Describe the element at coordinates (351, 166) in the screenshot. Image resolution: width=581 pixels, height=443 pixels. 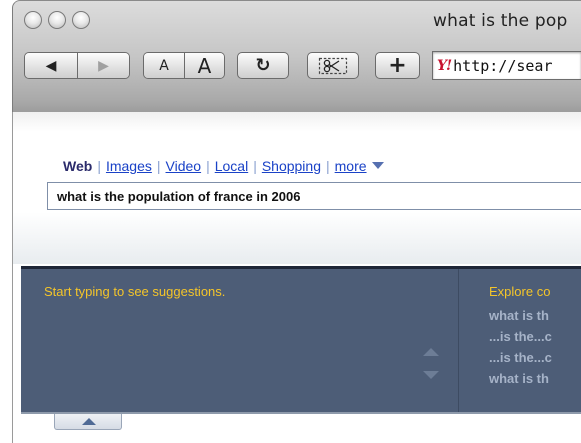
I see `tab-more: more` at that location.